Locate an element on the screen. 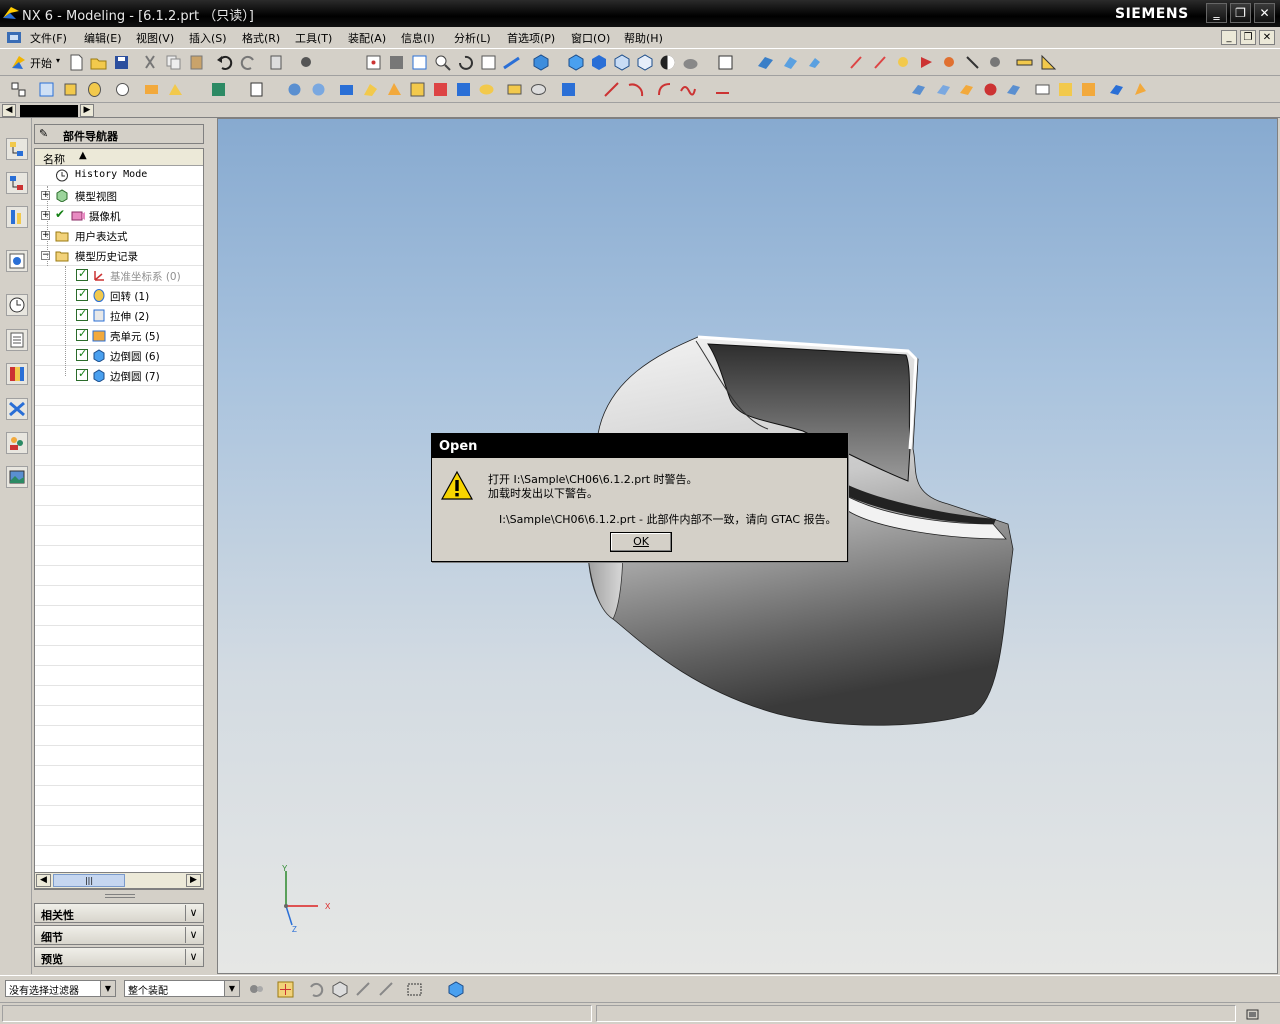 This screenshot has height=1024, width=1280. bounded-plane-icon is located at coordinates (1013, 89).